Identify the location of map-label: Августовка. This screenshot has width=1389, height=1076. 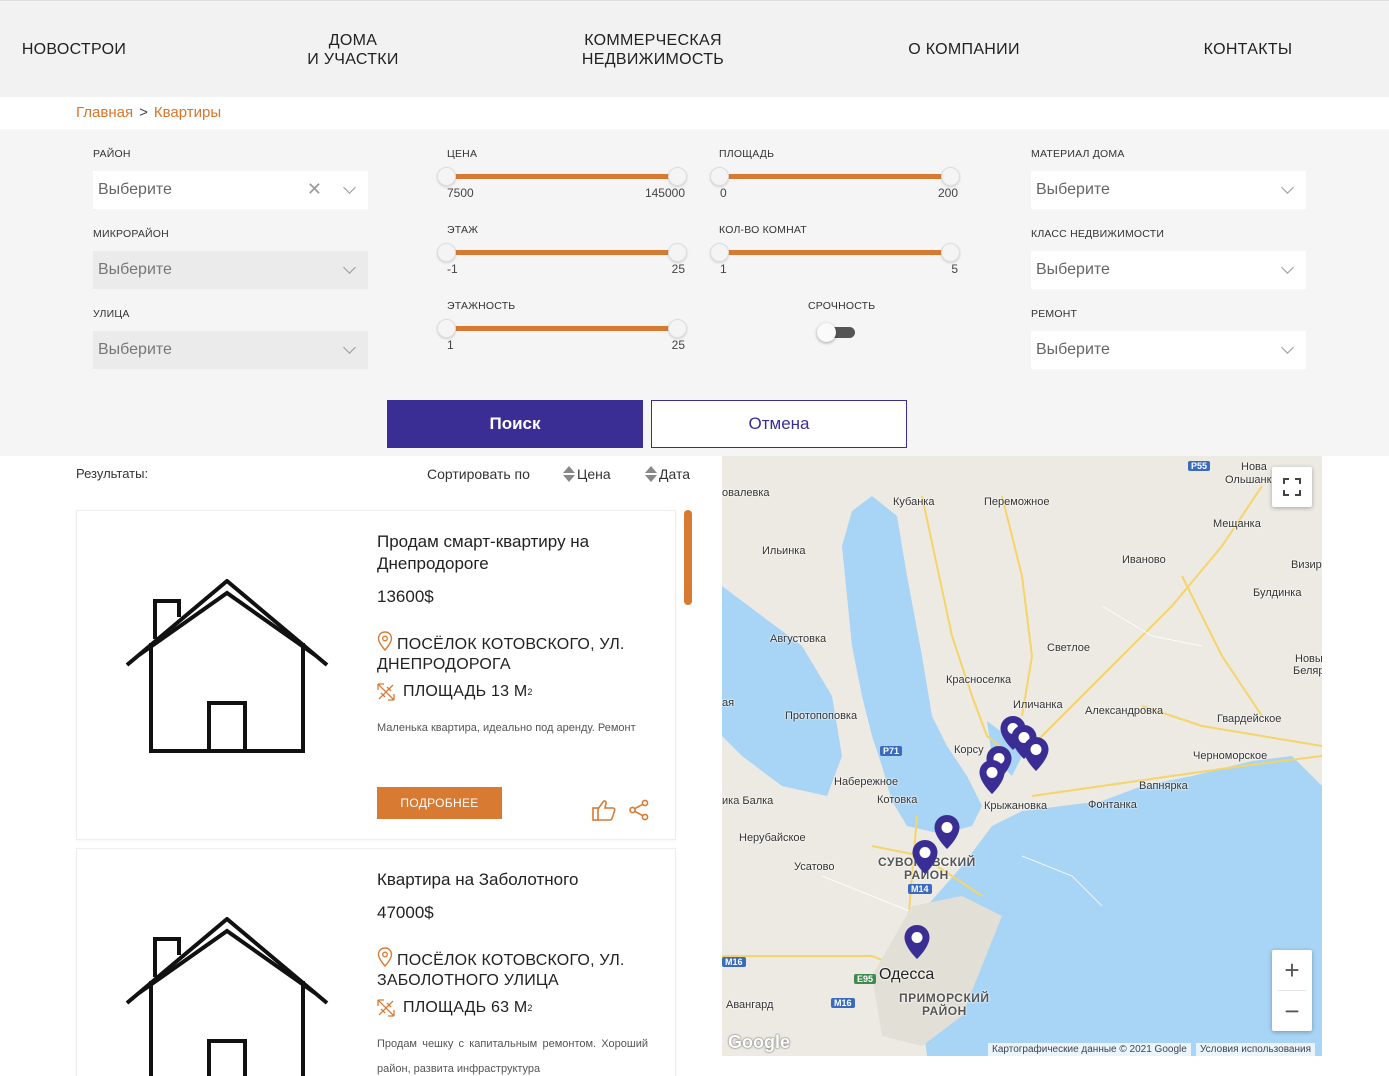
(798, 639).